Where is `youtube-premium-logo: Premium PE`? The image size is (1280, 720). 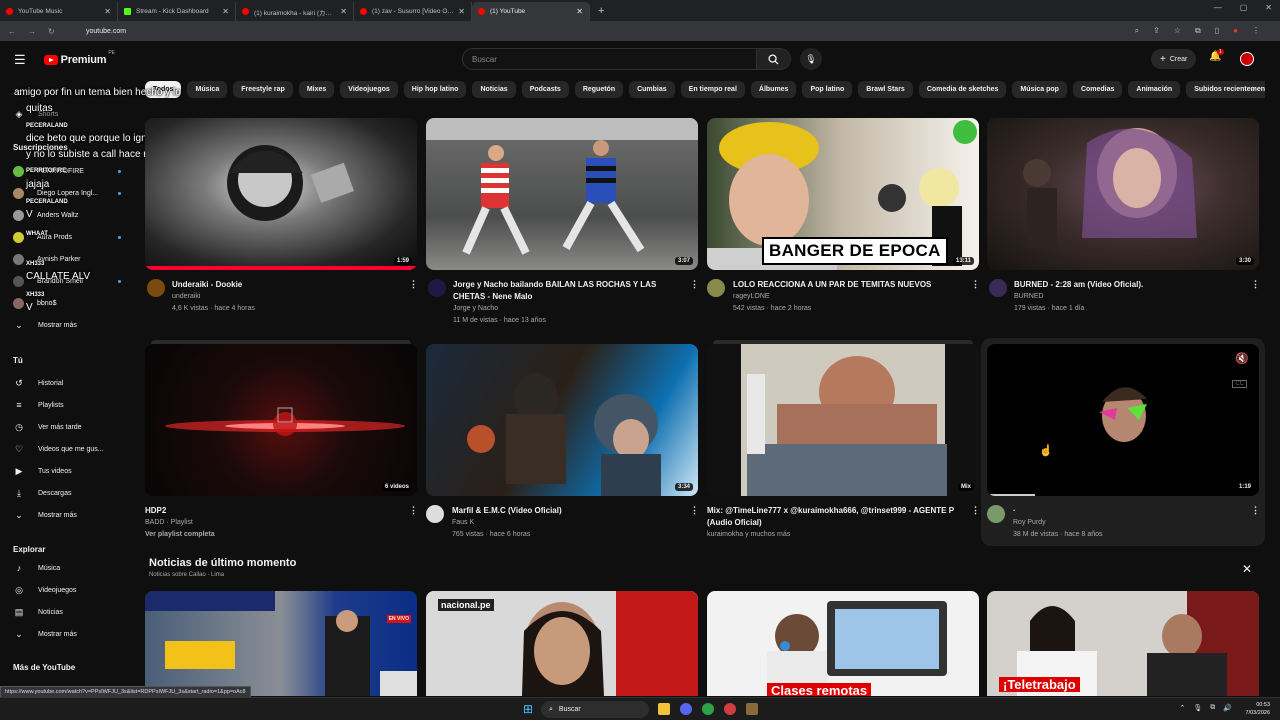 youtube-premium-logo: Premium PE is located at coordinates (79, 58).